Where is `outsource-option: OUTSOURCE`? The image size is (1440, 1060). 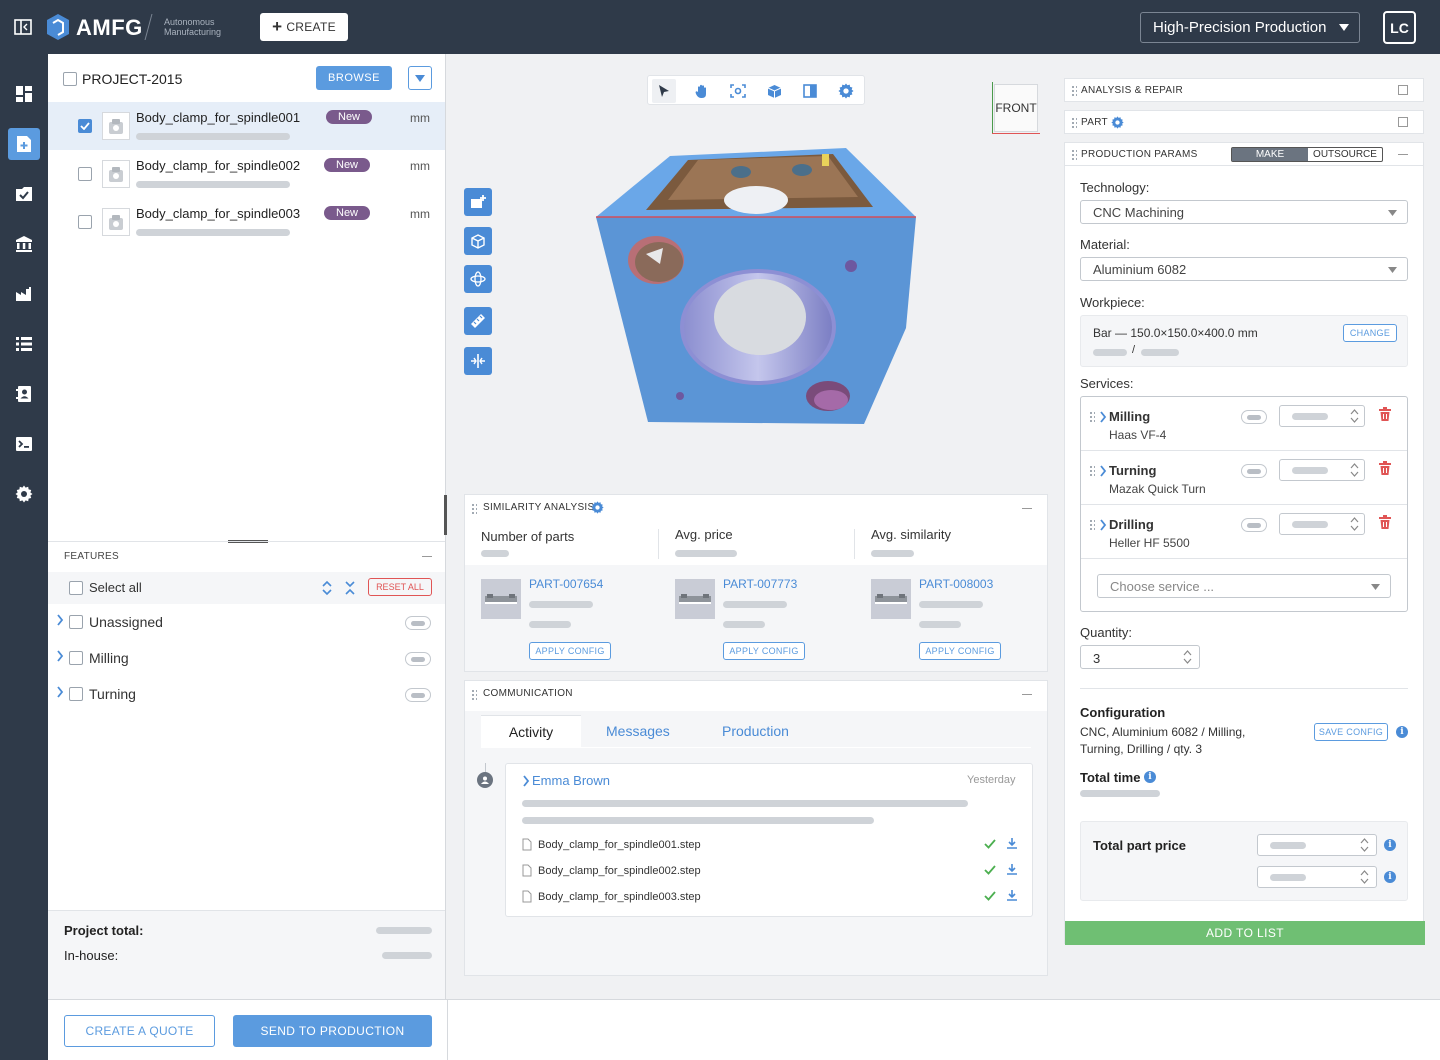 outsource-option: OUTSOURCE is located at coordinates (1345, 154).